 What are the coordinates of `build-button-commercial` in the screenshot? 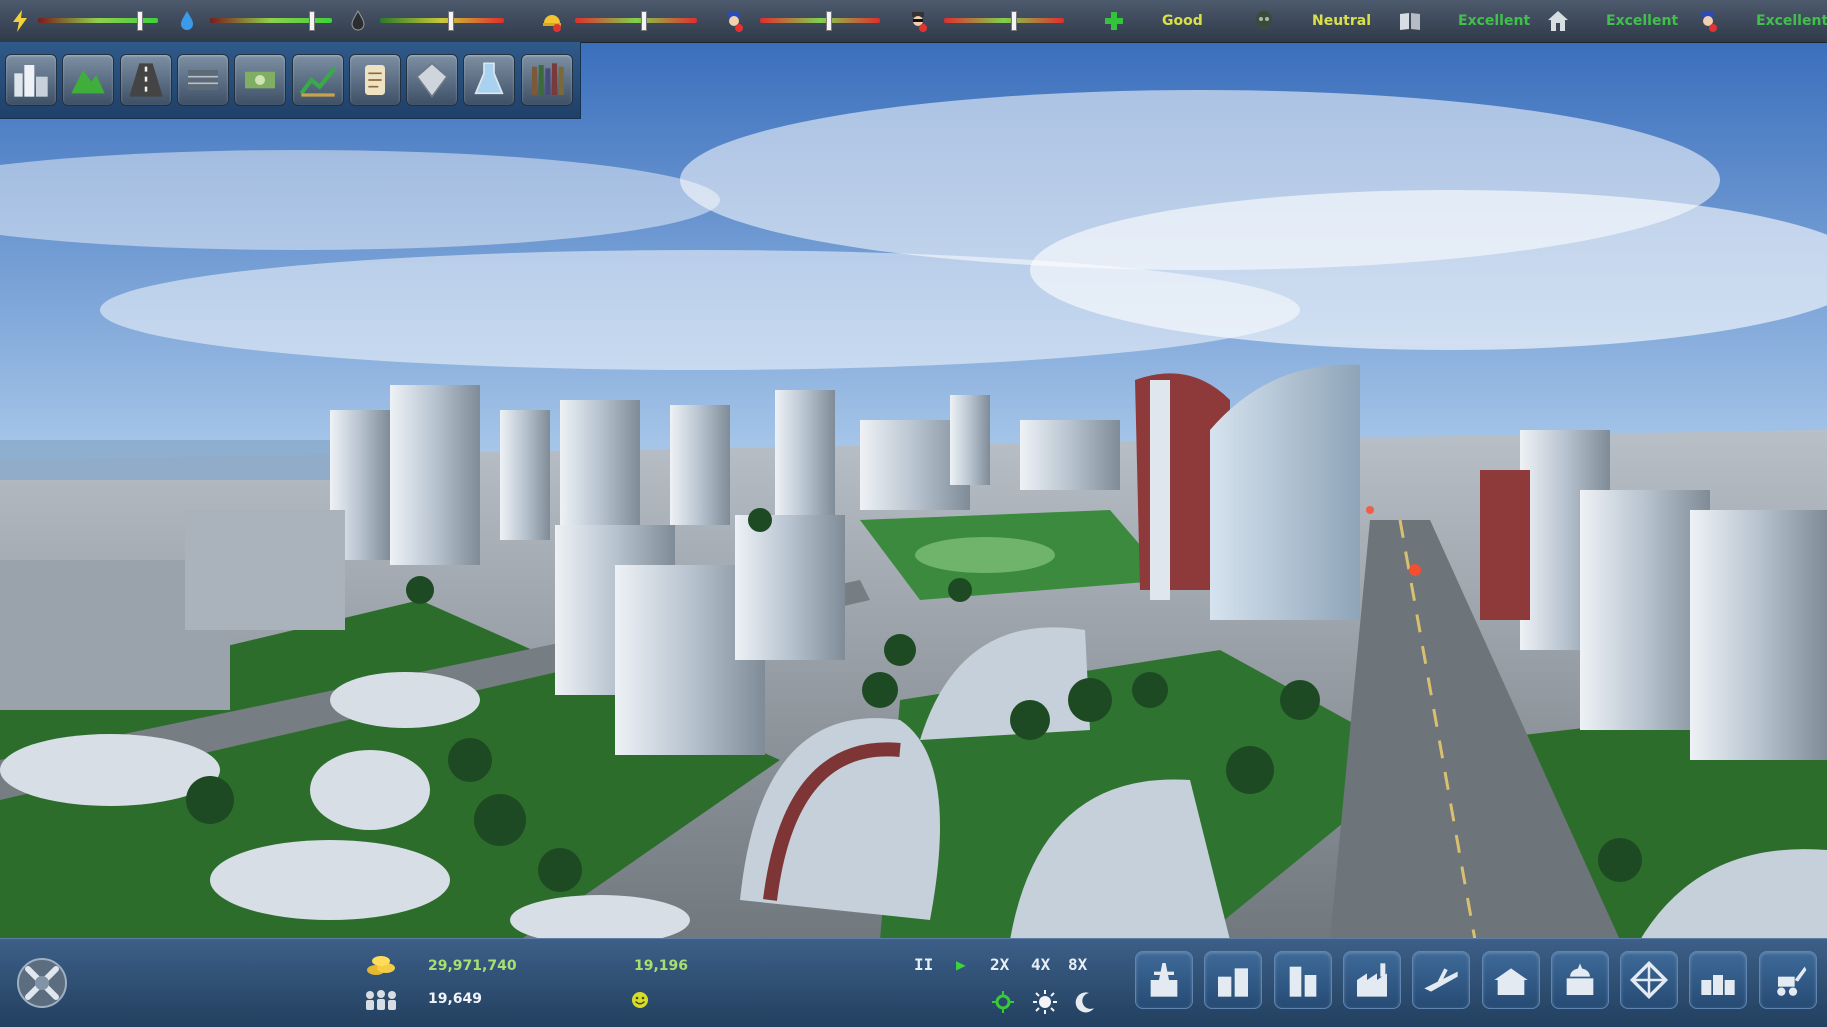 It's located at (1302, 980).